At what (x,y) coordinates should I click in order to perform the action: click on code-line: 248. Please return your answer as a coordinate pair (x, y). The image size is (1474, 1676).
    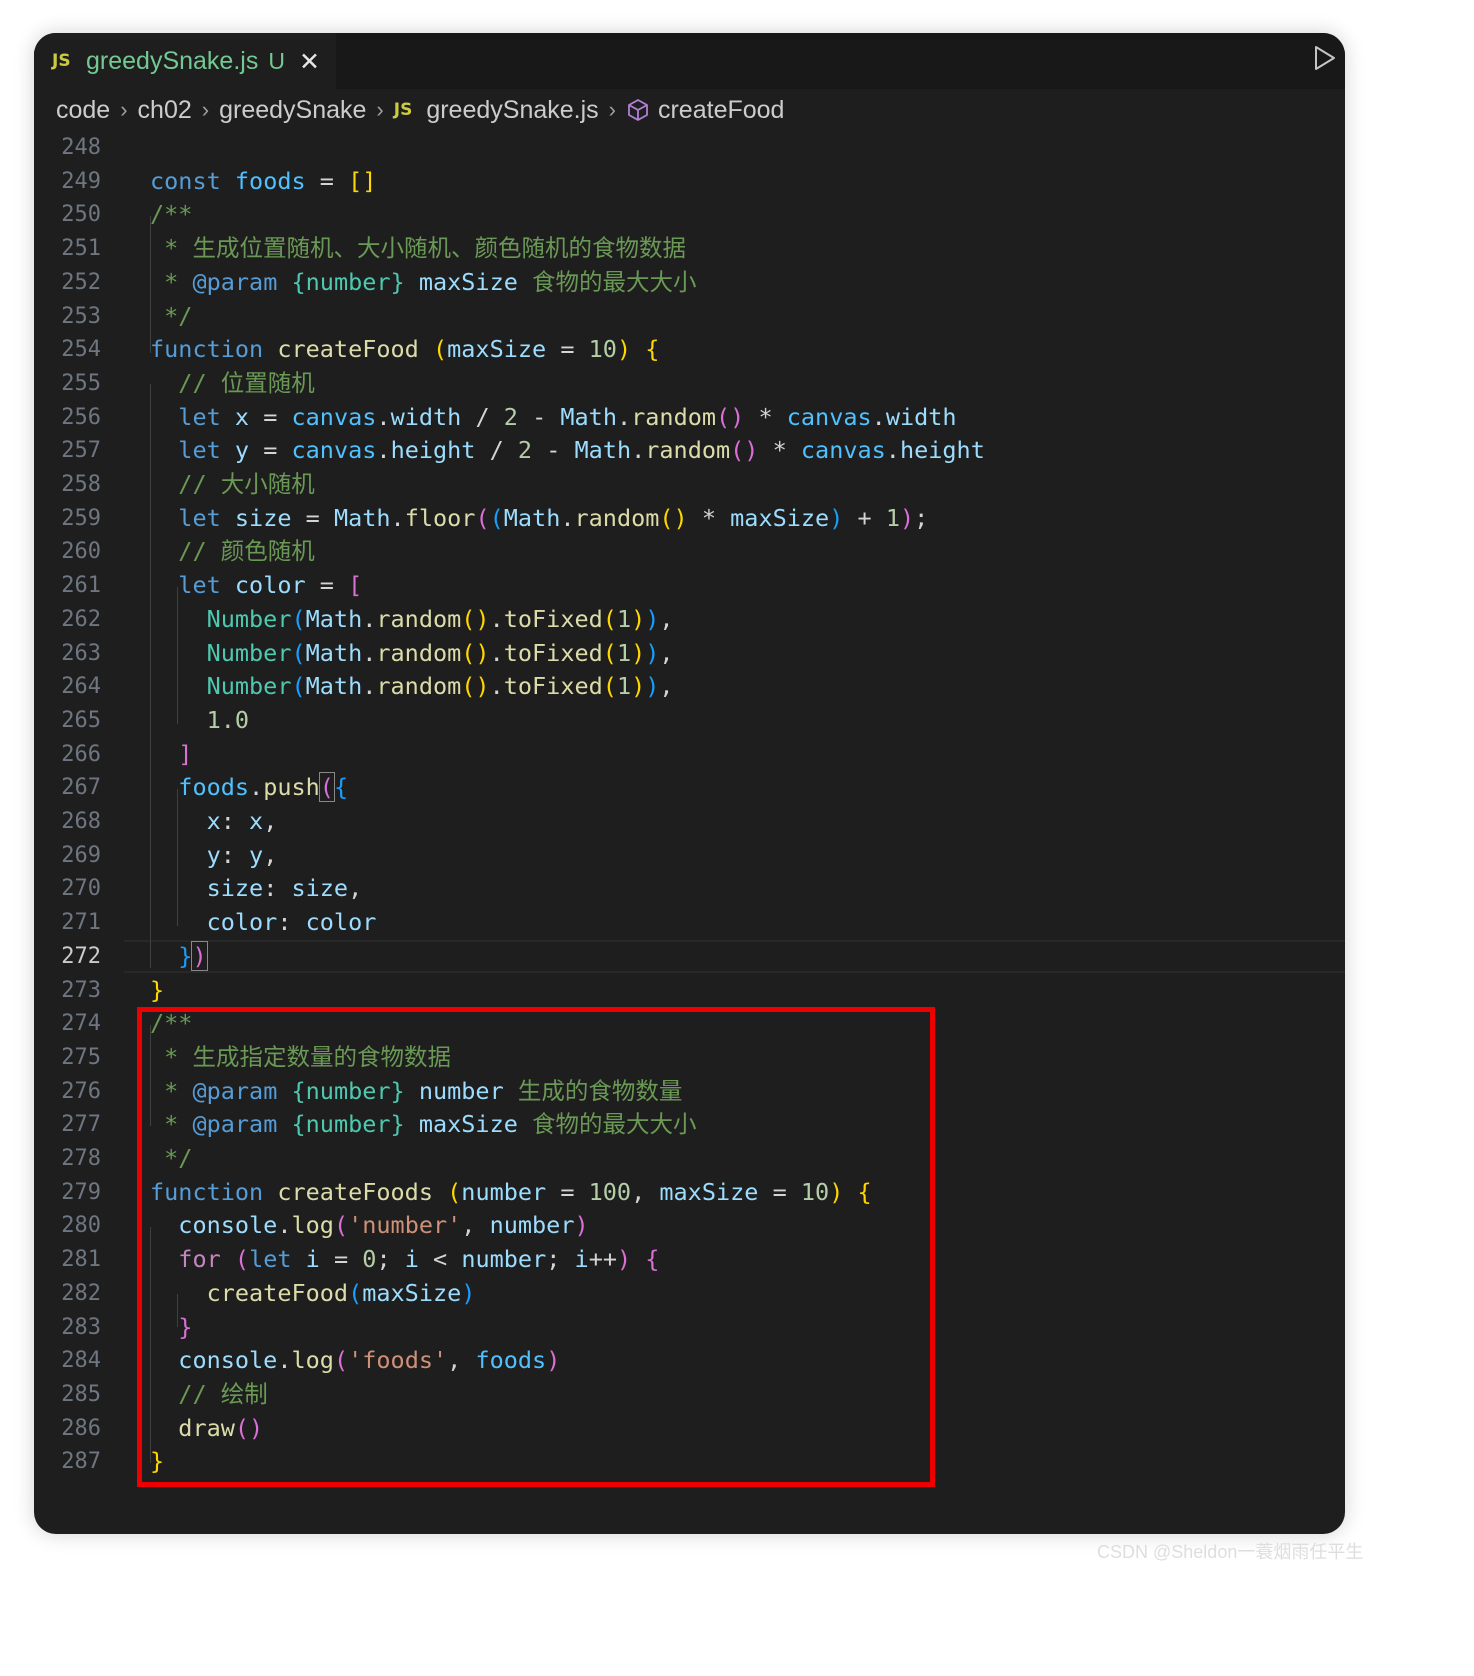
    Looking at the image, I should click on (689, 148).